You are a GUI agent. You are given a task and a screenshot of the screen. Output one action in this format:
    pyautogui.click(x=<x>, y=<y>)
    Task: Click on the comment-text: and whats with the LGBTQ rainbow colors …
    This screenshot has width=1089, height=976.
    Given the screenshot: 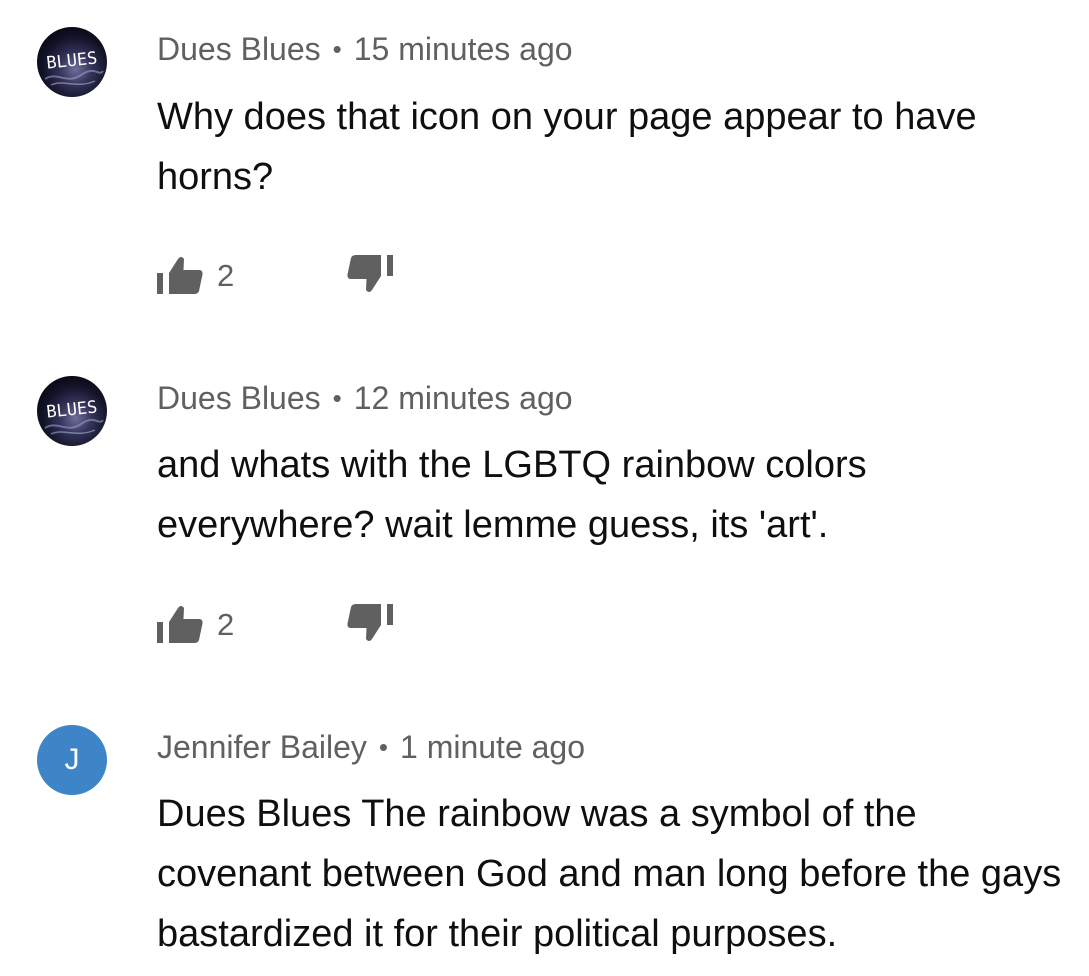 What is the action you would take?
    pyautogui.click(x=512, y=495)
    